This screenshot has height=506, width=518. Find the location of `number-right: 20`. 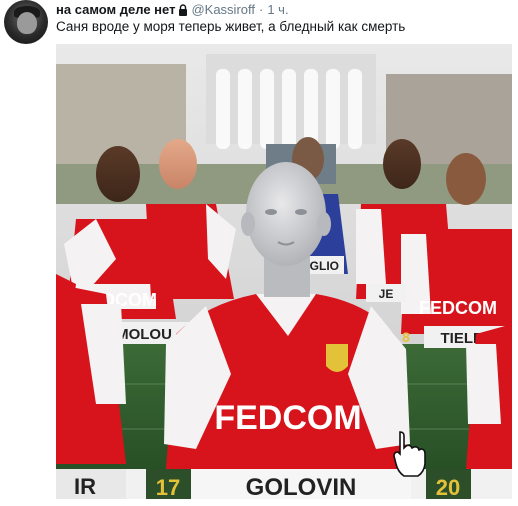

number-right: 20 is located at coordinates (448, 487).